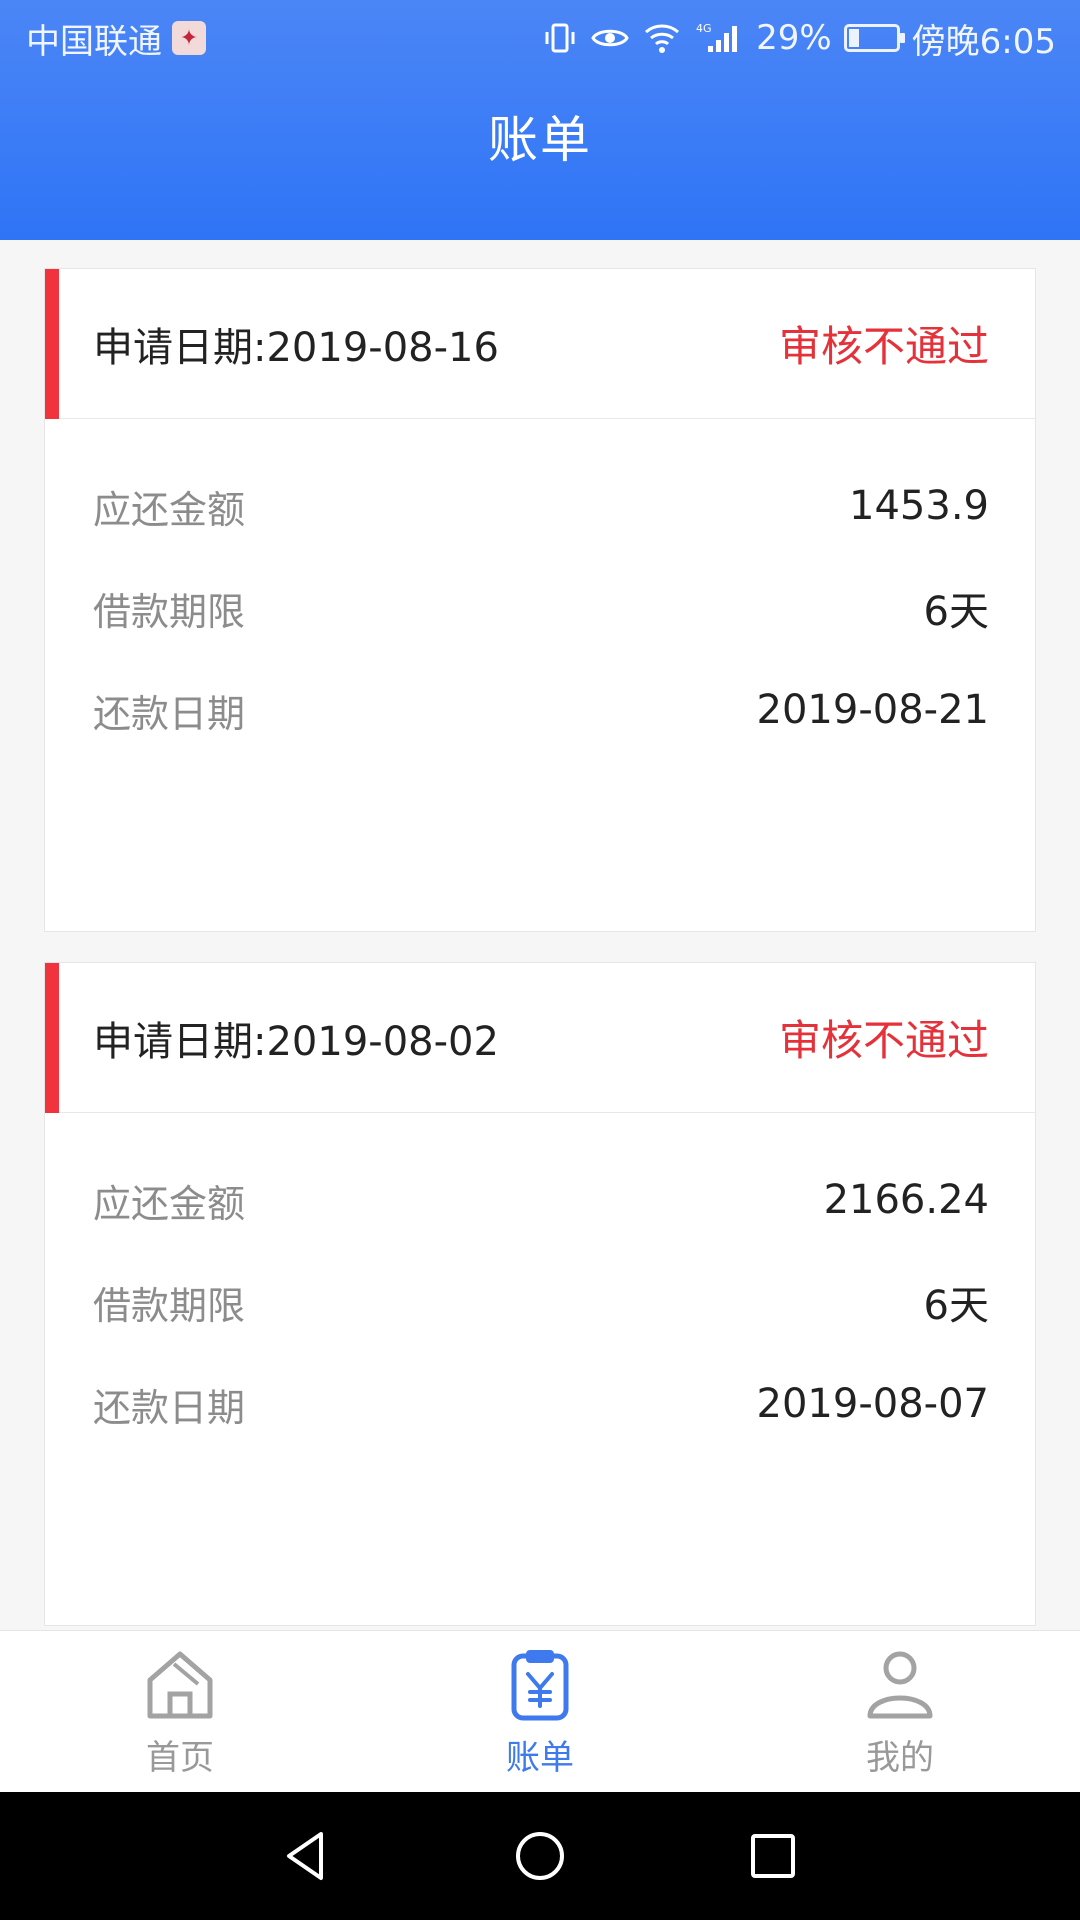 The height and width of the screenshot is (1920, 1080). I want to click on status-bar: 中国联通 ✦ 4G 29% 傍晚6:05, so click(540, 38).